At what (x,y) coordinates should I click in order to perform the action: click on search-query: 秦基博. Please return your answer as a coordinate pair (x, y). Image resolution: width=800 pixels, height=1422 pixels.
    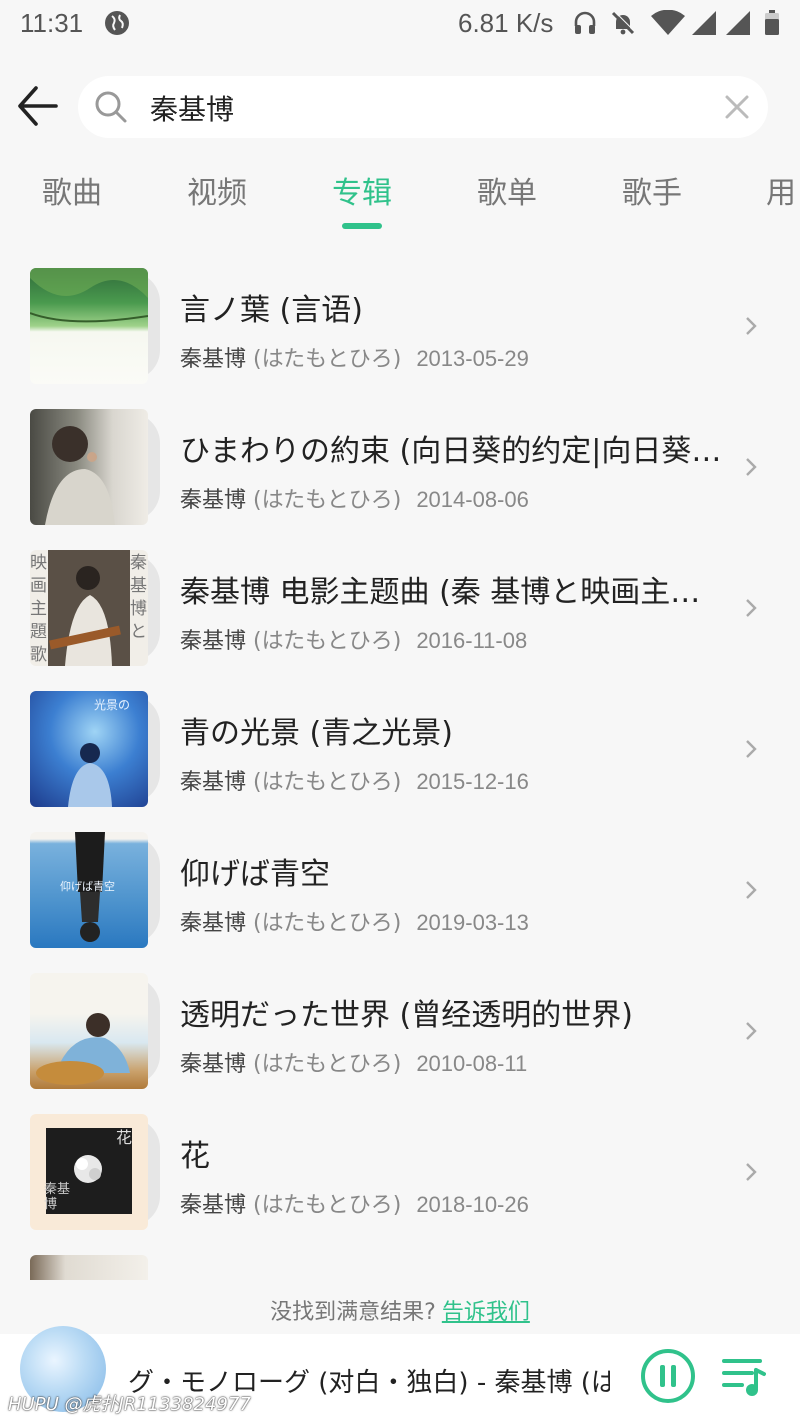
    Looking at the image, I should click on (192, 108).